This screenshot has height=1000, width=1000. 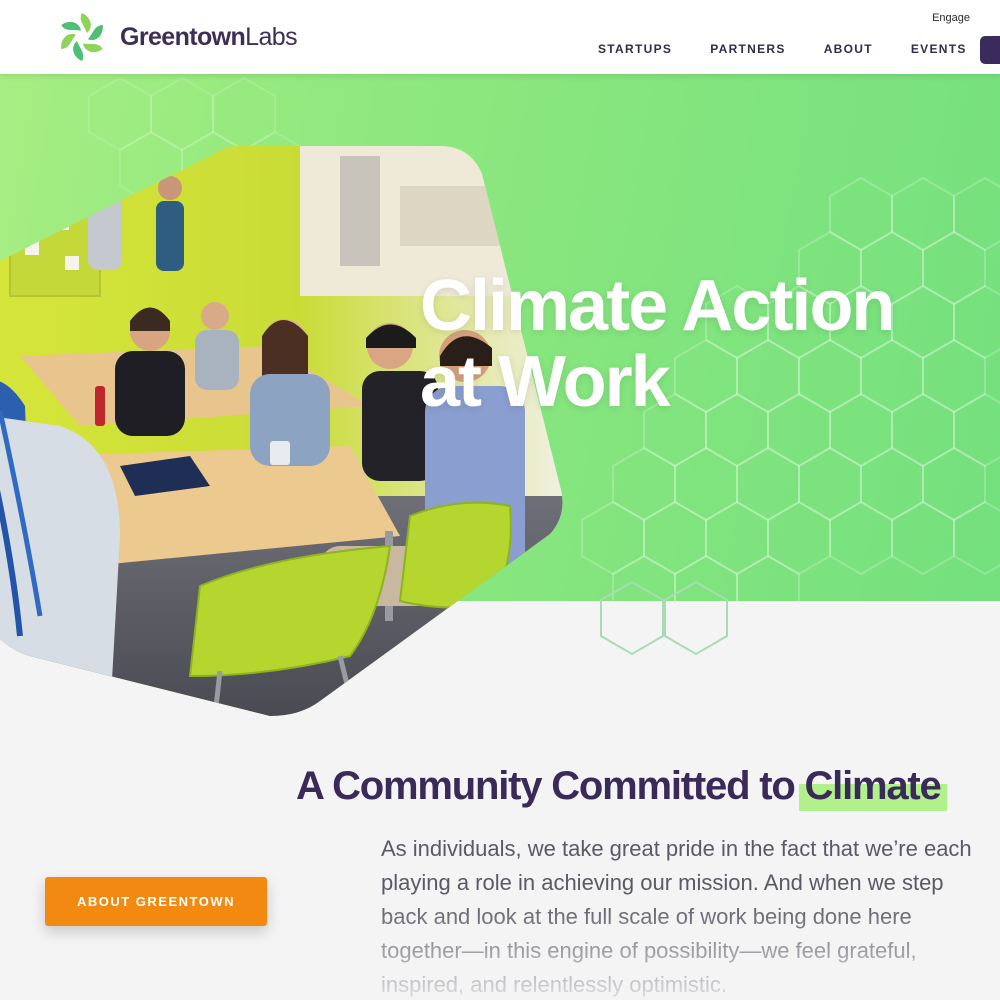 I want to click on logo-wordmark-light: Labs, so click(x=271, y=36).